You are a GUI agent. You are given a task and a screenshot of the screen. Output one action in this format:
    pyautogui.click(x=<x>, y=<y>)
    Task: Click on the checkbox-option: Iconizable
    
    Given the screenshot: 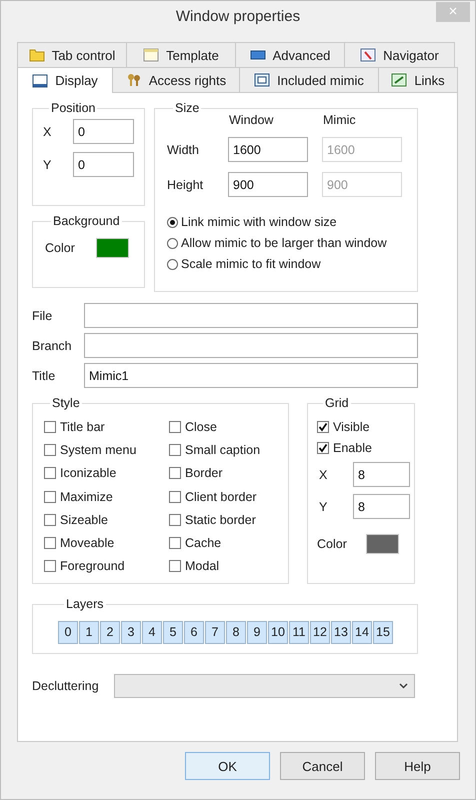 What is the action you would take?
    pyautogui.click(x=106, y=473)
    